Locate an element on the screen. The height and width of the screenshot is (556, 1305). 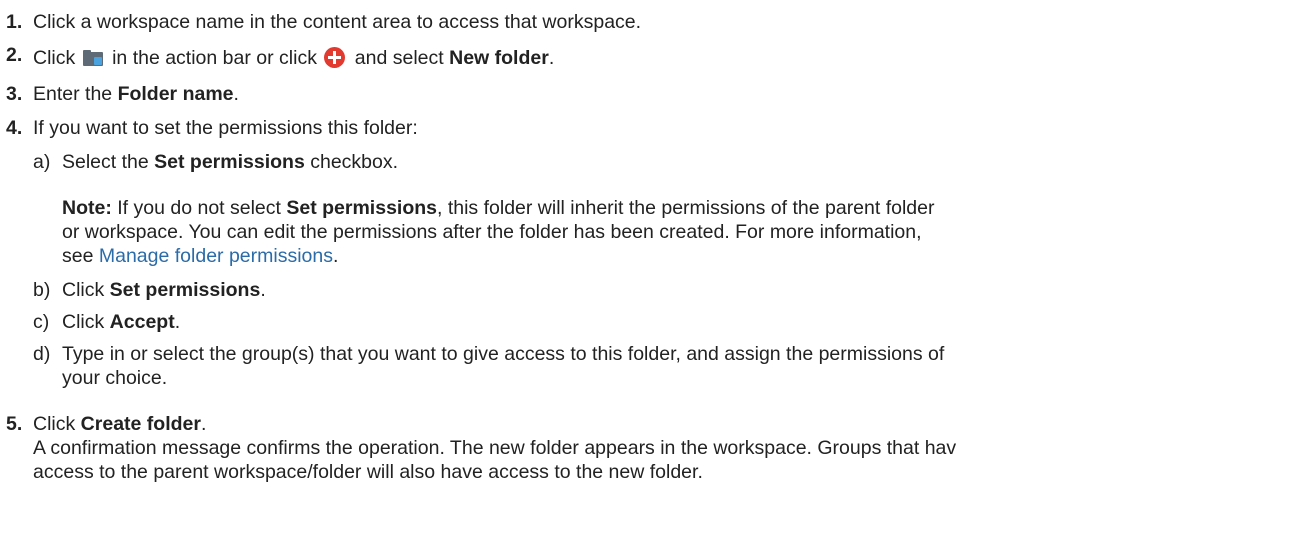
ui-term: Create folder is located at coordinates (140, 424).